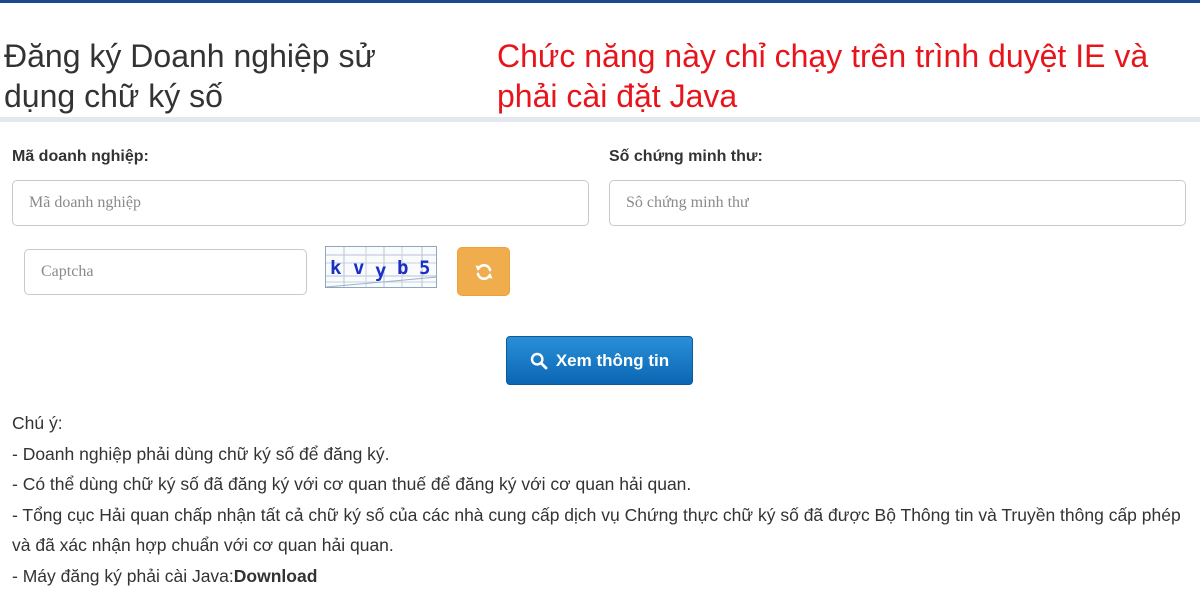 The width and height of the screenshot is (1200, 591). What do you see at coordinates (165, 272) in the screenshot?
I see `captcha-input` at bounding box center [165, 272].